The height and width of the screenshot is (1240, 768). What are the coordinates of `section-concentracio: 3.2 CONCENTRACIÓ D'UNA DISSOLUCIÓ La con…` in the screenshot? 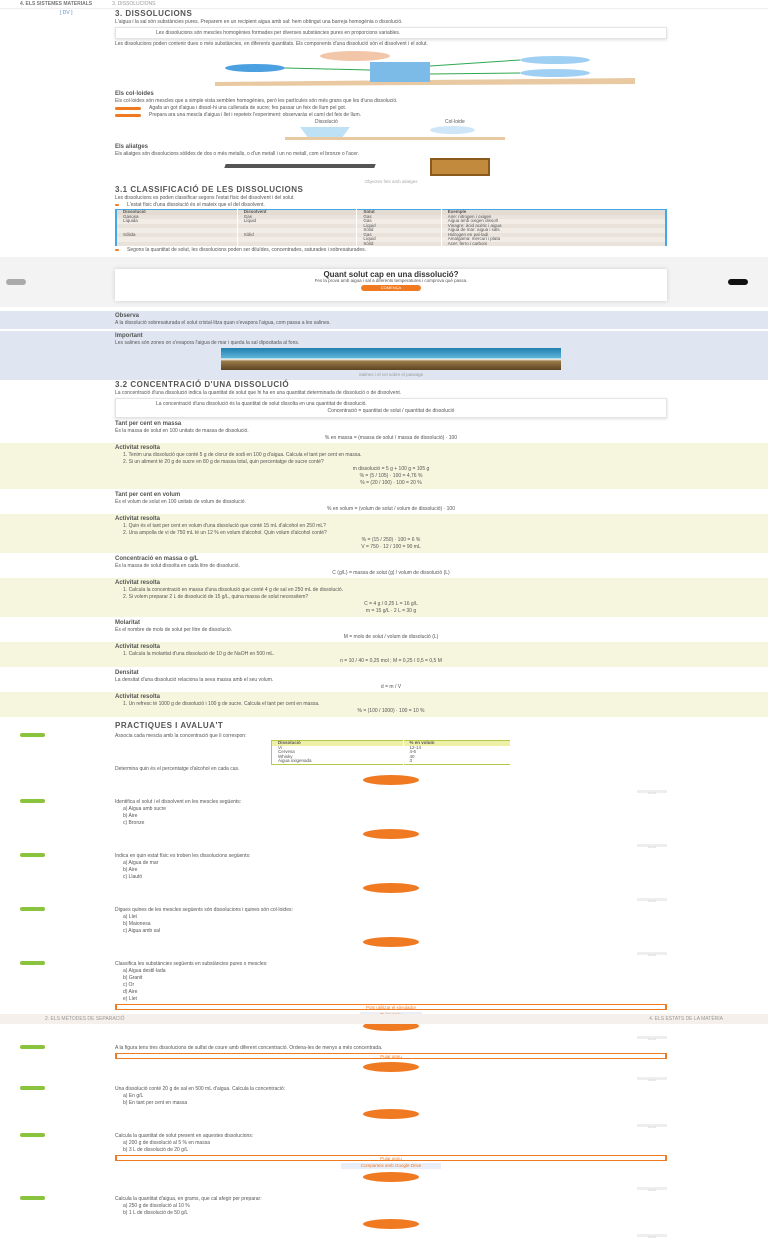 It's located at (391, 399).